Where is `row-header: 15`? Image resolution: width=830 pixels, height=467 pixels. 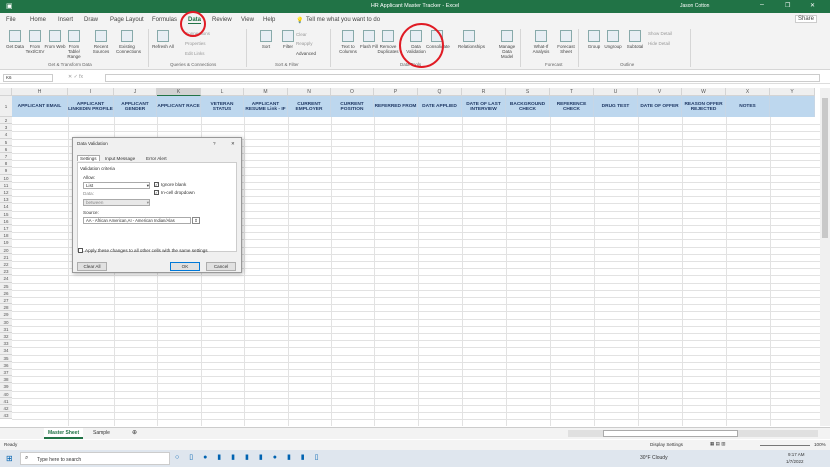 row-header: 15 is located at coordinates (6, 214).